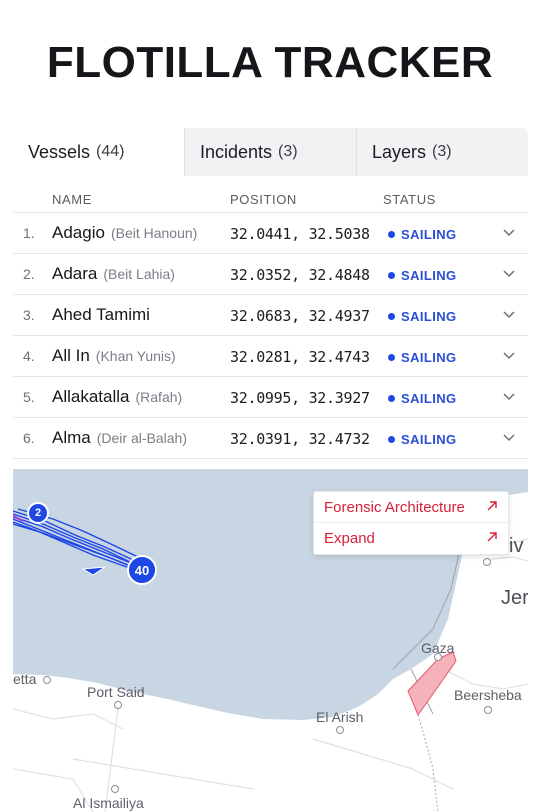 This screenshot has width=540, height=812. What do you see at coordinates (399, 151) in the screenshot?
I see `tab-layers-label: Layers` at bounding box center [399, 151].